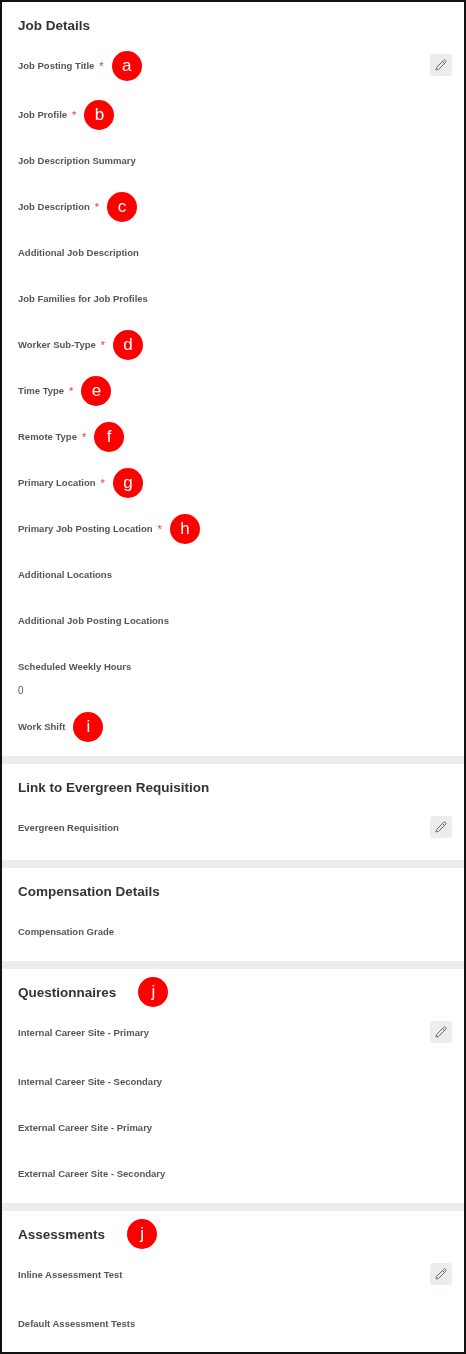 Image resolution: width=466 pixels, height=1354 pixels. What do you see at coordinates (85, 1127) in the screenshot?
I see `field-label: External Career Site - Primary` at bounding box center [85, 1127].